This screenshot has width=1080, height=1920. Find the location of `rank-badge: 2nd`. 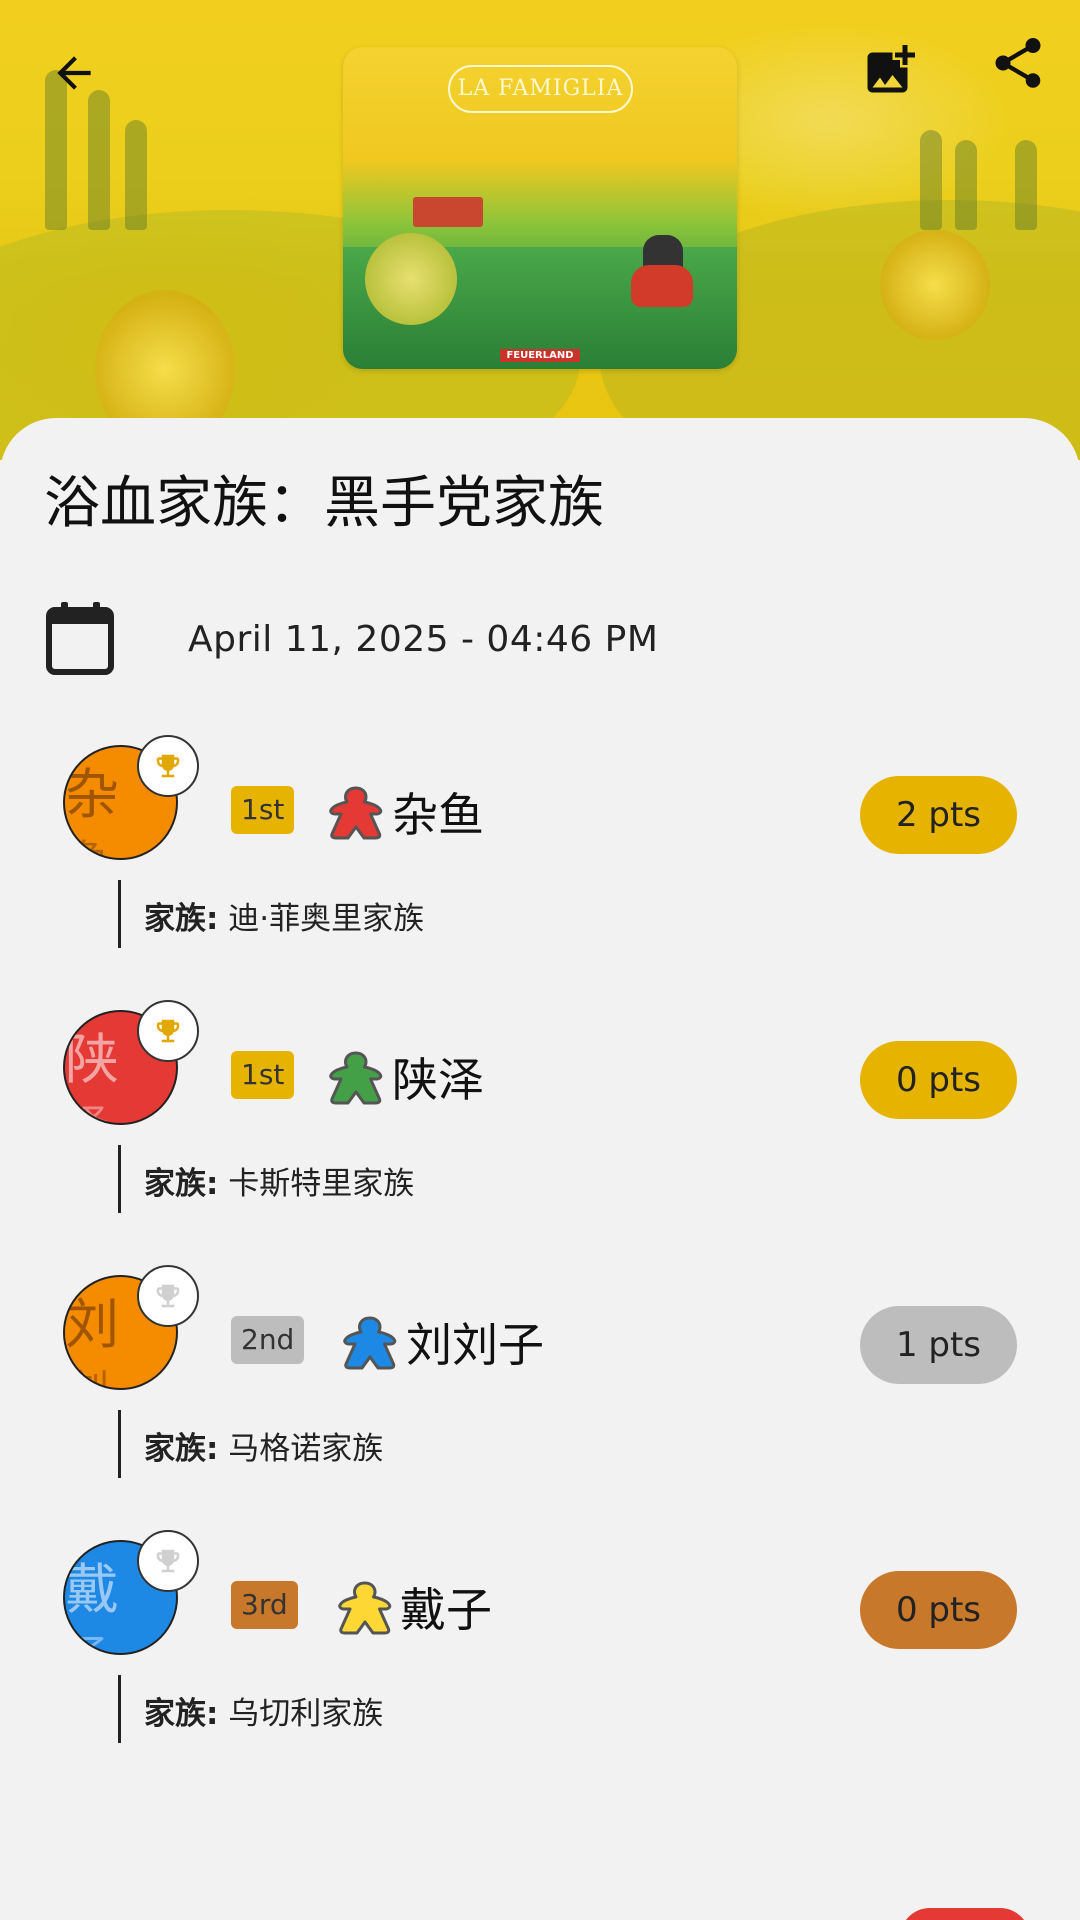

rank-badge: 2nd is located at coordinates (268, 1340).